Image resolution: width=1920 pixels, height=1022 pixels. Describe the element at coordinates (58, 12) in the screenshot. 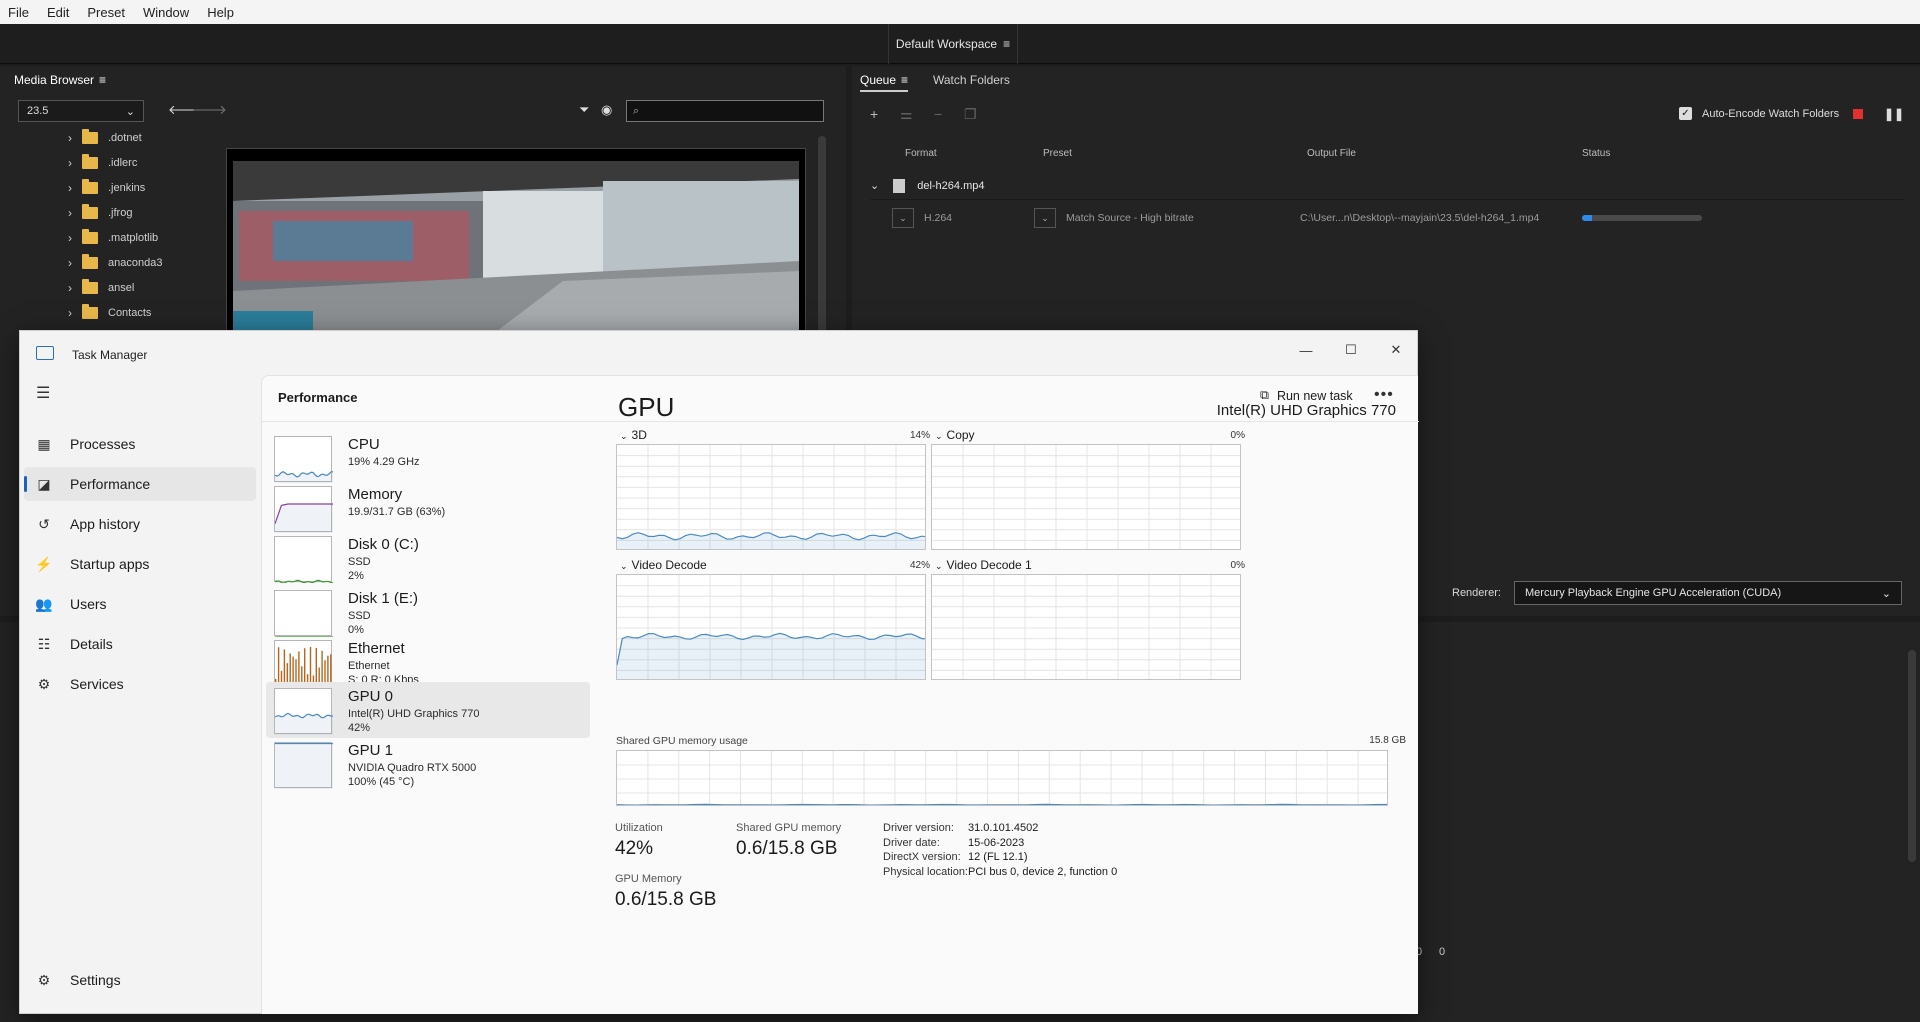

I see `menu-edit: Edit` at that location.